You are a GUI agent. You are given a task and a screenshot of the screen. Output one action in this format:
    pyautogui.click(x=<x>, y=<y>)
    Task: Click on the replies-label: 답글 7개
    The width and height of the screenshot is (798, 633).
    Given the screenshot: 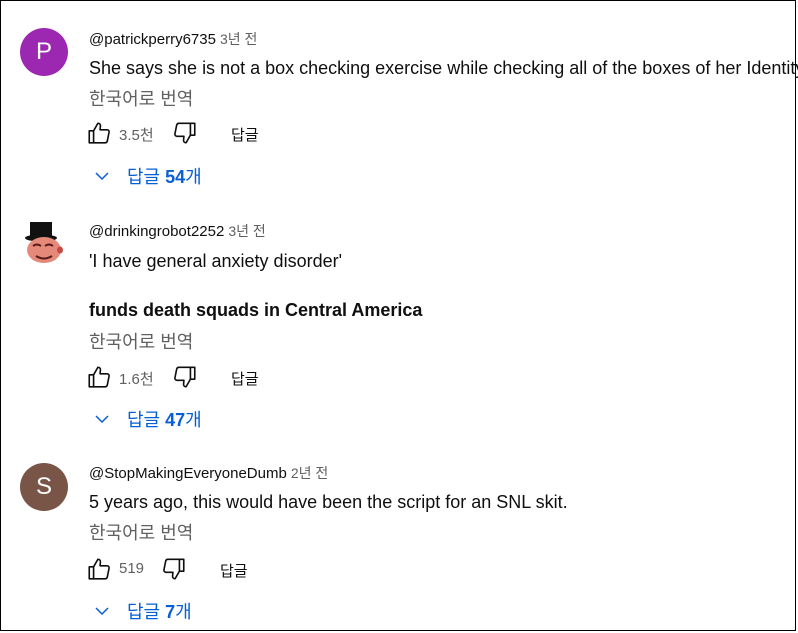 What is the action you would take?
    pyautogui.click(x=159, y=612)
    